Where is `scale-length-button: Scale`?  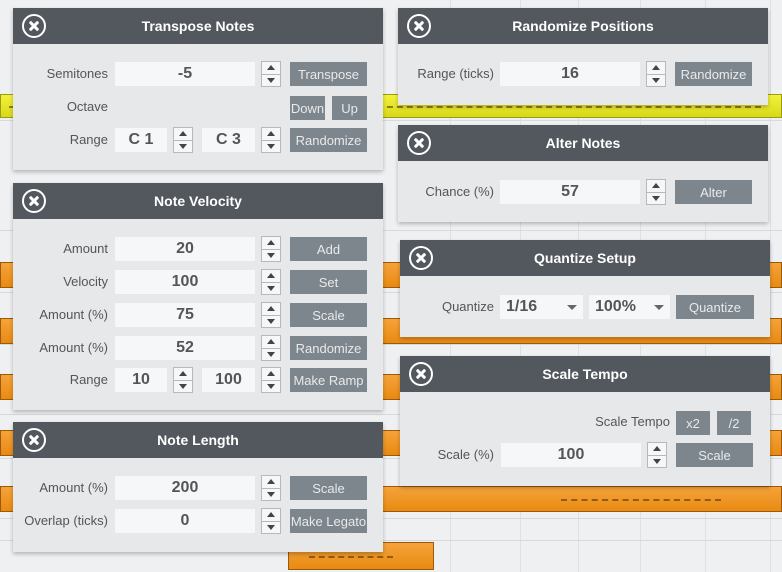
scale-length-button: Scale is located at coordinates (328, 488).